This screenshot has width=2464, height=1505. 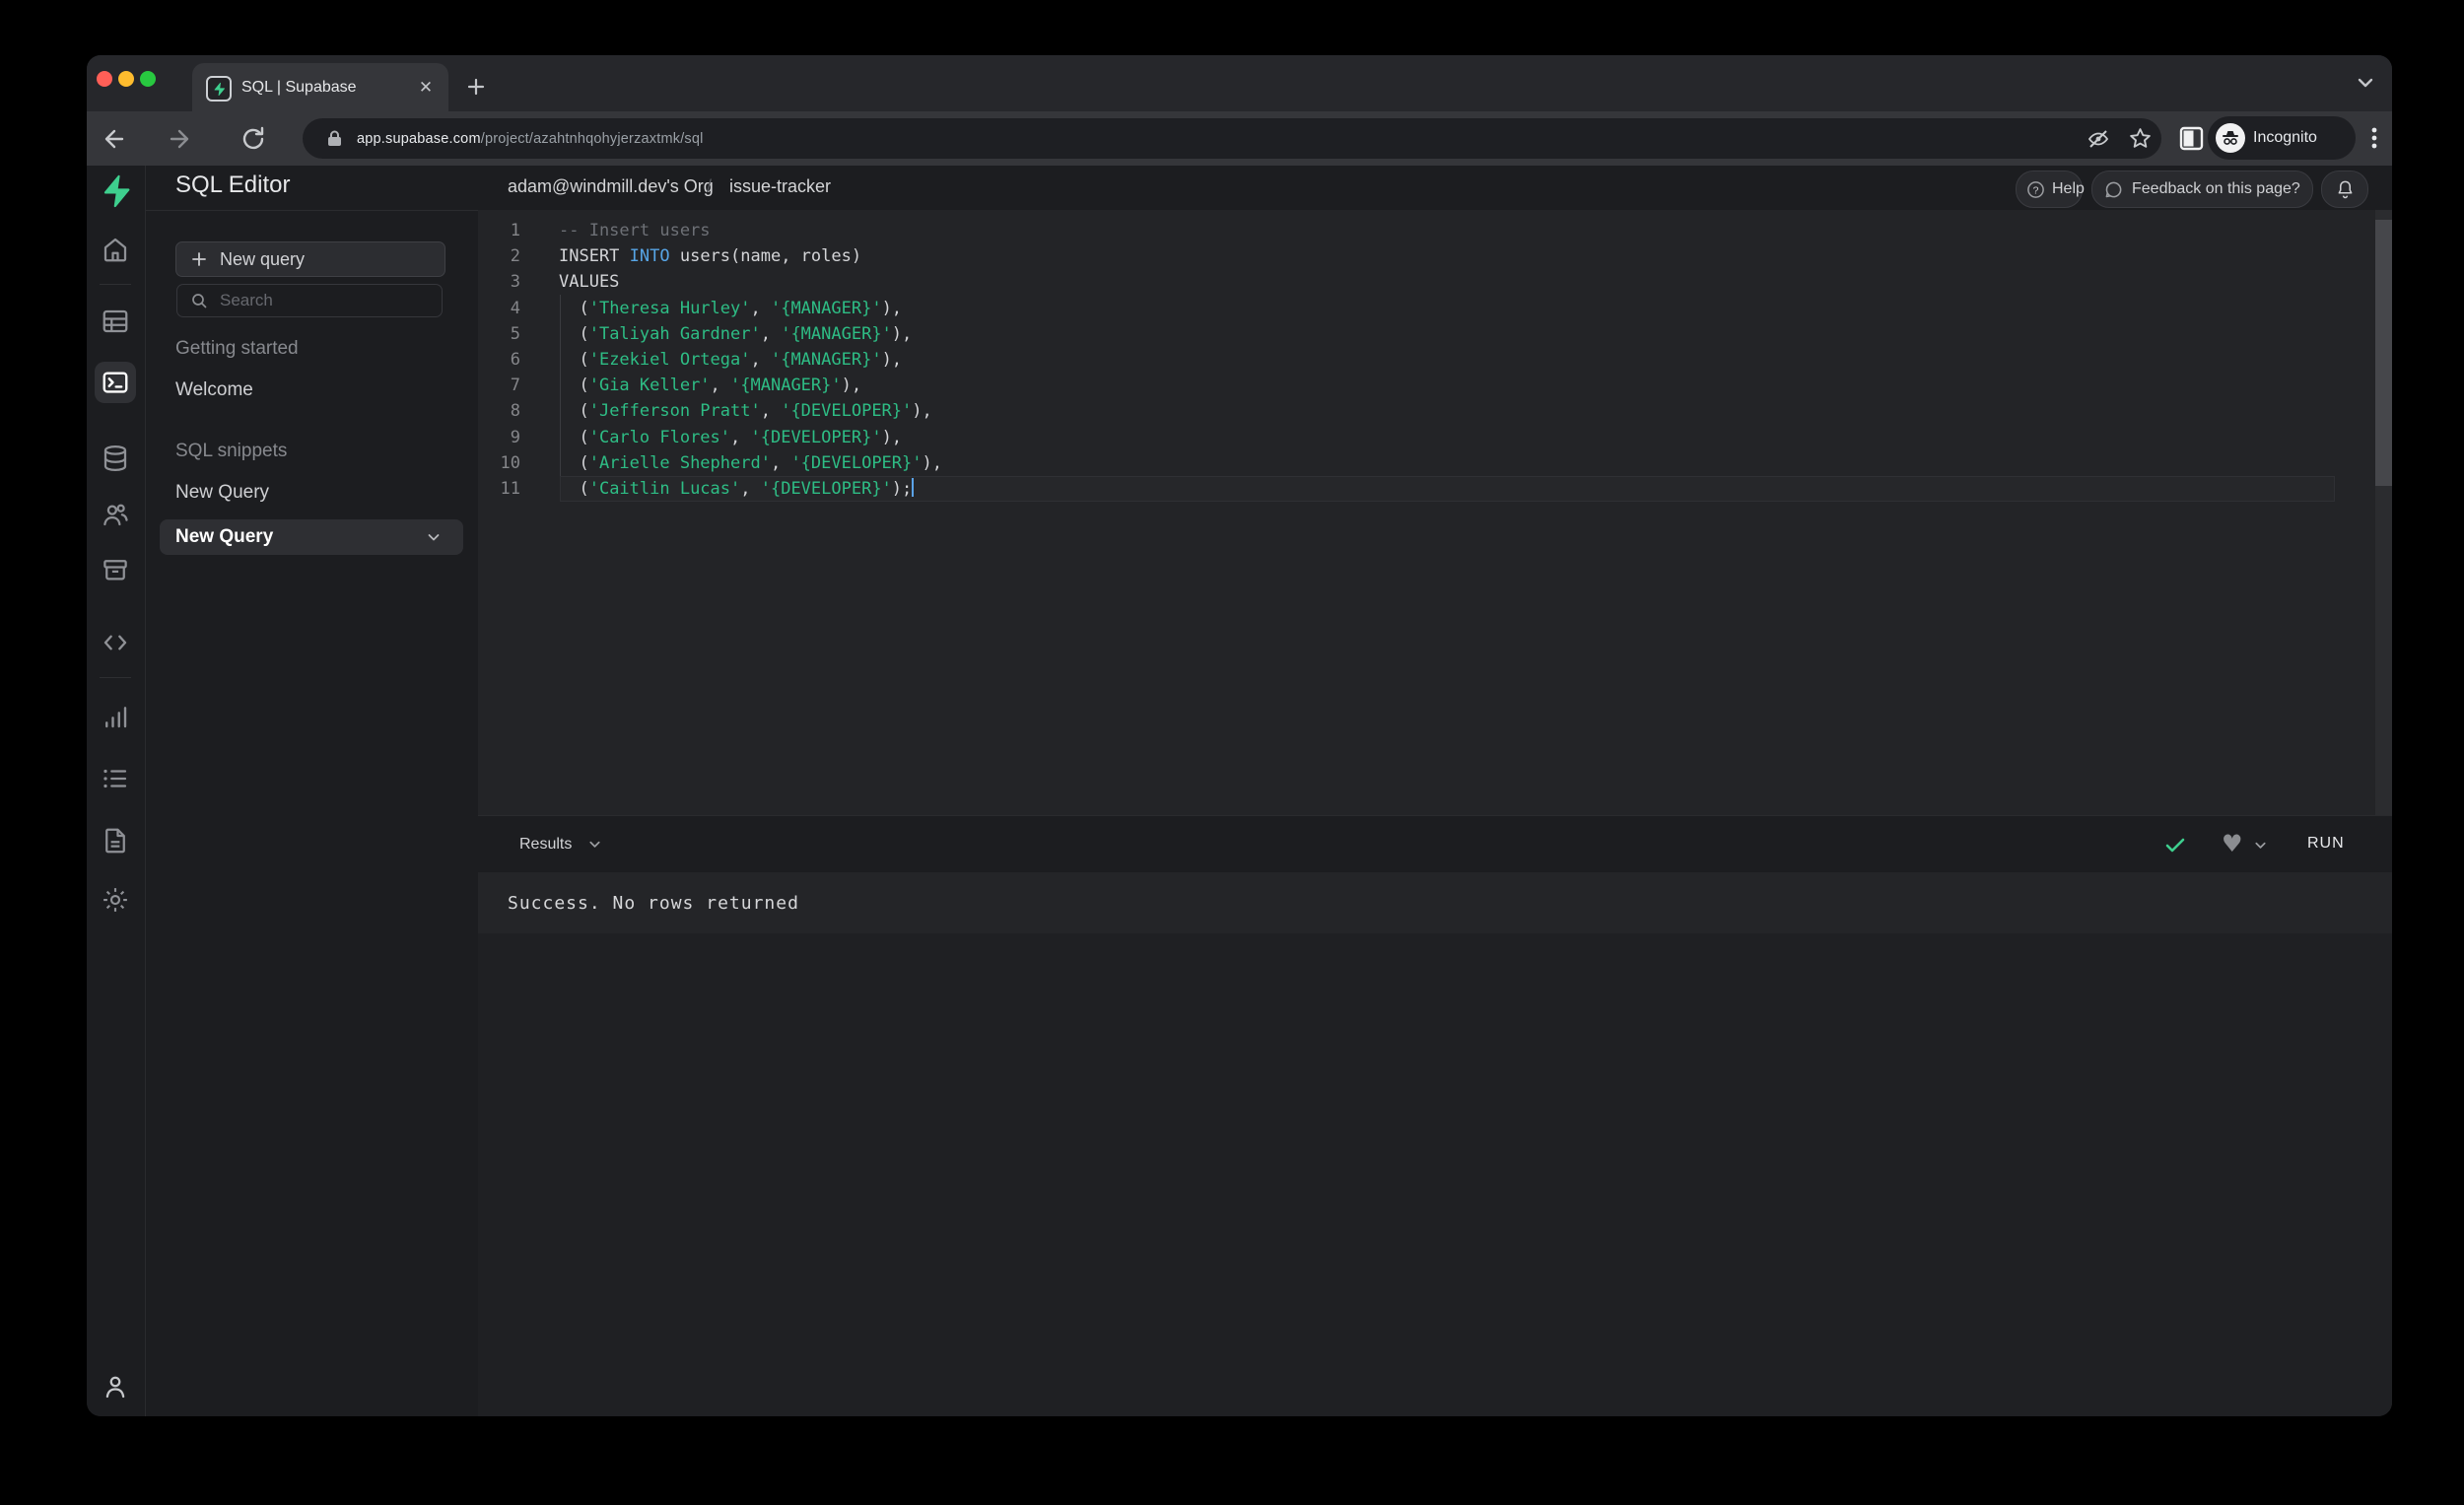 I want to click on code-line: 7 ('Gia Keller', '{MANAGER}'),, so click(x=1414, y=385).